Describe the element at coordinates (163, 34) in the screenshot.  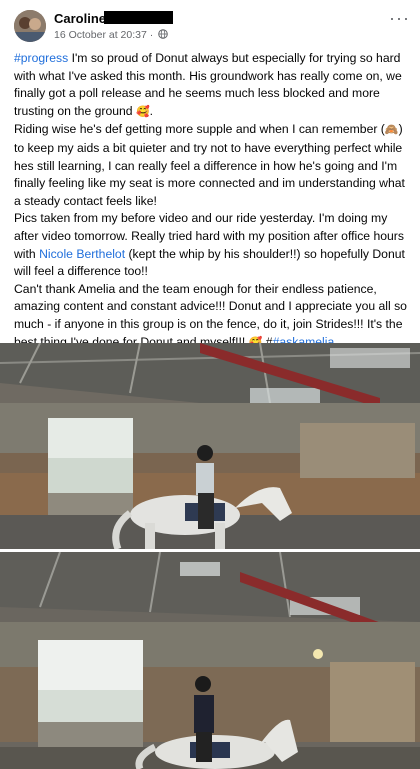
I see `globe-icon` at that location.